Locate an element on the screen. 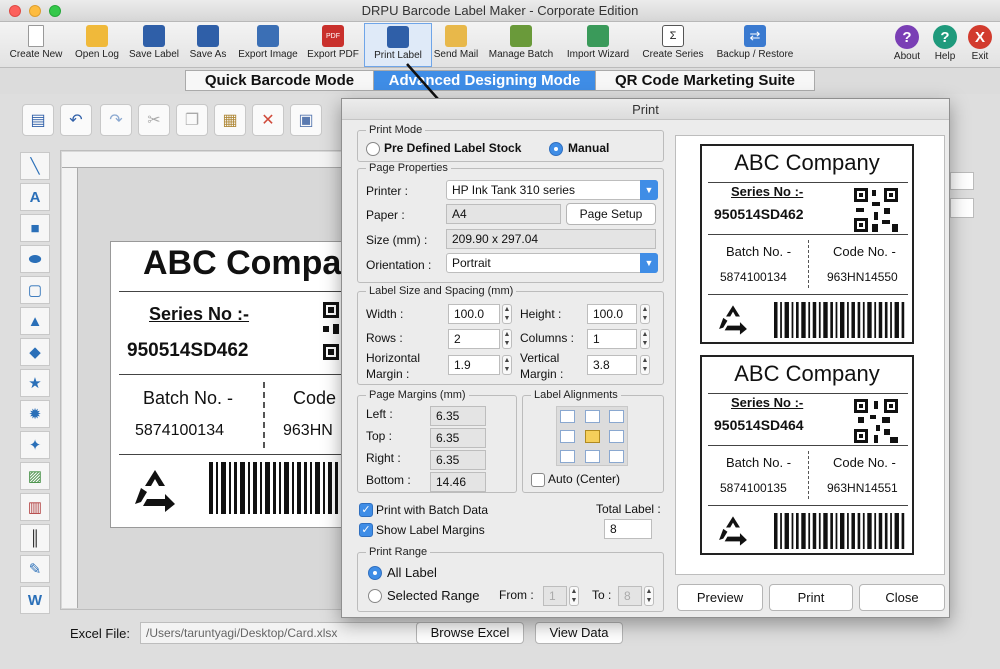 Image resolution: width=1000 pixels, height=669 pixels. align-top-center-icon is located at coordinates (592, 416).